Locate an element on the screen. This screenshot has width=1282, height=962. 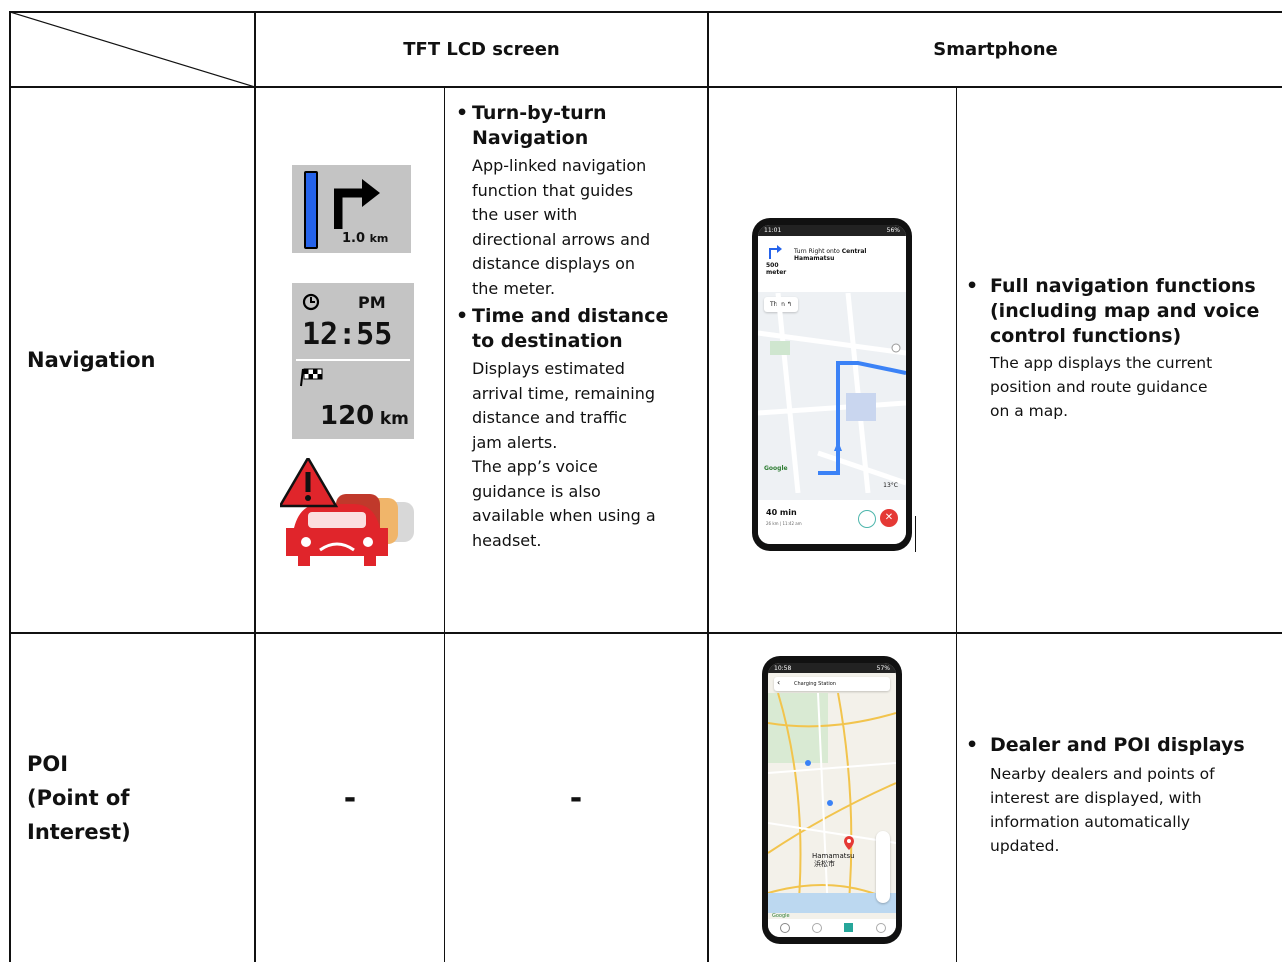
poi-map-controls is located at coordinates (883, 867).